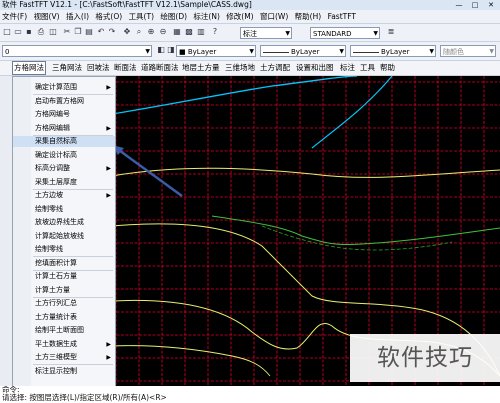  Describe the element at coordinates (215, 31) in the screenshot. I see `help-icon: ?` at that location.